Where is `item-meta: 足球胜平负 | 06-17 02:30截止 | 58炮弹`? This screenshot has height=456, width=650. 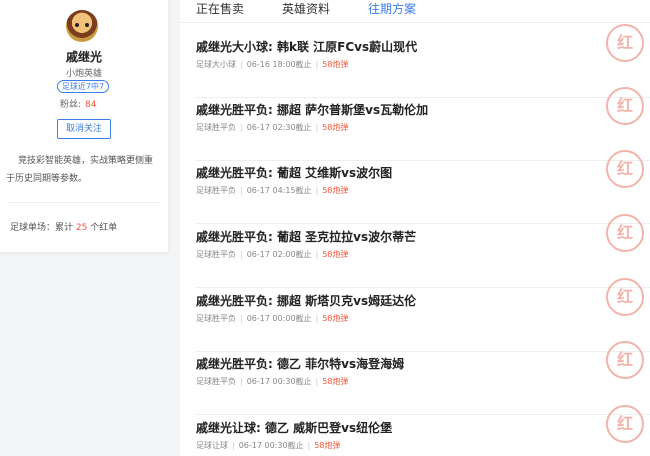
item-meta: 足球胜平负 | 06-17 02:30截止 | 58炮弹 is located at coordinates (272, 127).